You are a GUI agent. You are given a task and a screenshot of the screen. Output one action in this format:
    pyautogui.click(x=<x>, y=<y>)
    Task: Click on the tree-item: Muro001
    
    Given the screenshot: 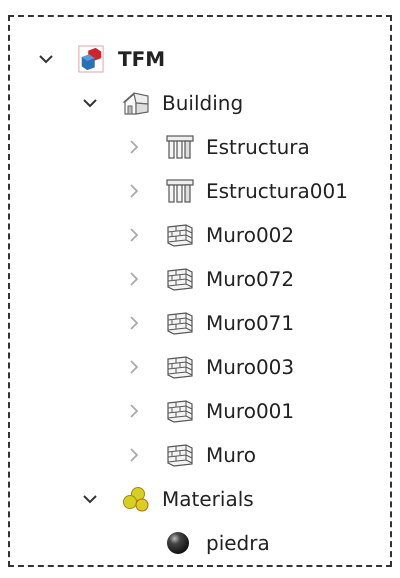 What is the action you would take?
    pyautogui.click(x=250, y=411)
    